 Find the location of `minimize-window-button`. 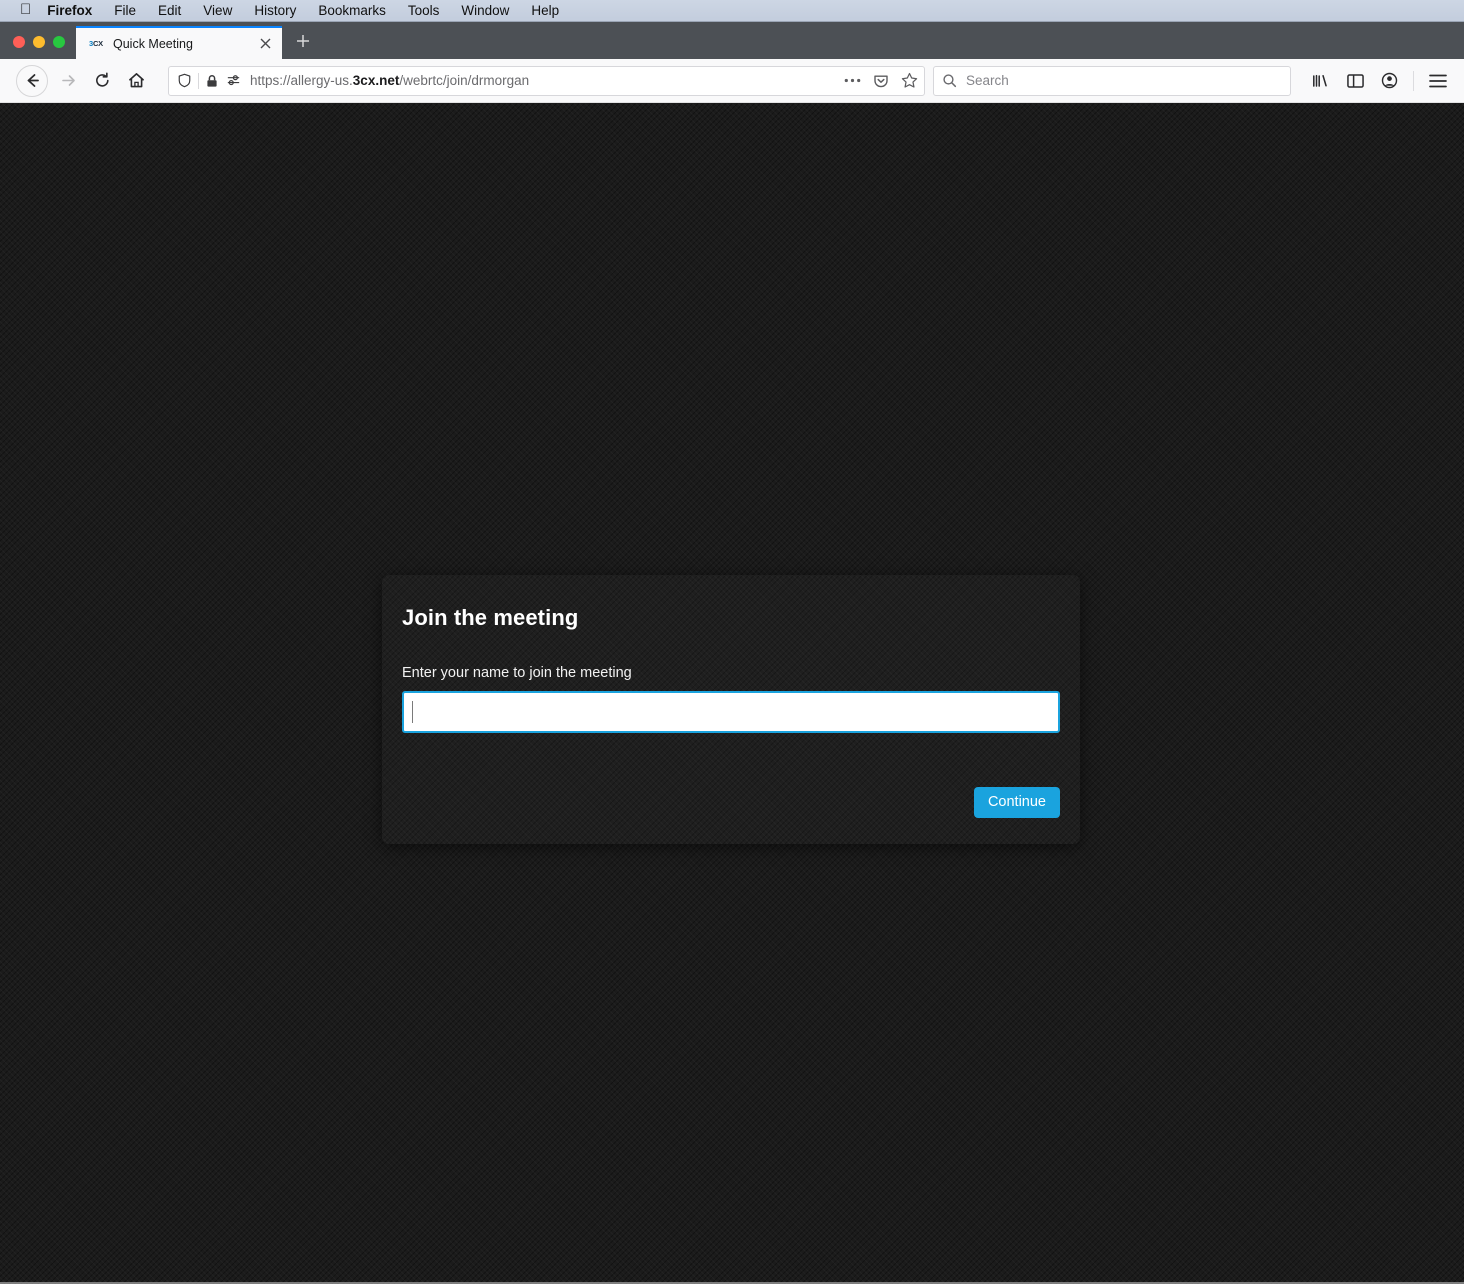

minimize-window-button is located at coordinates (39, 42).